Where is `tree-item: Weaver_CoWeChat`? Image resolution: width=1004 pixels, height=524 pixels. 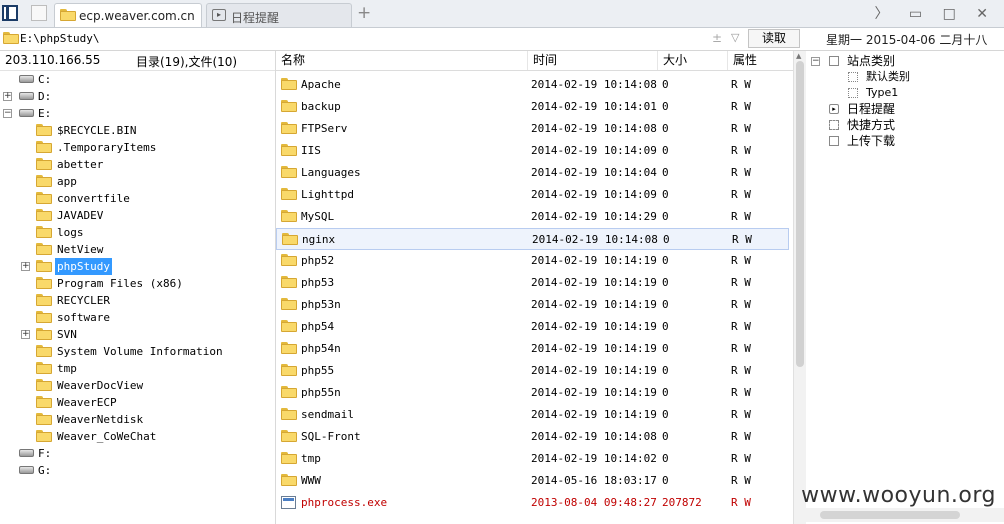 tree-item: Weaver_CoWeChat is located at coordinates (137, 436).